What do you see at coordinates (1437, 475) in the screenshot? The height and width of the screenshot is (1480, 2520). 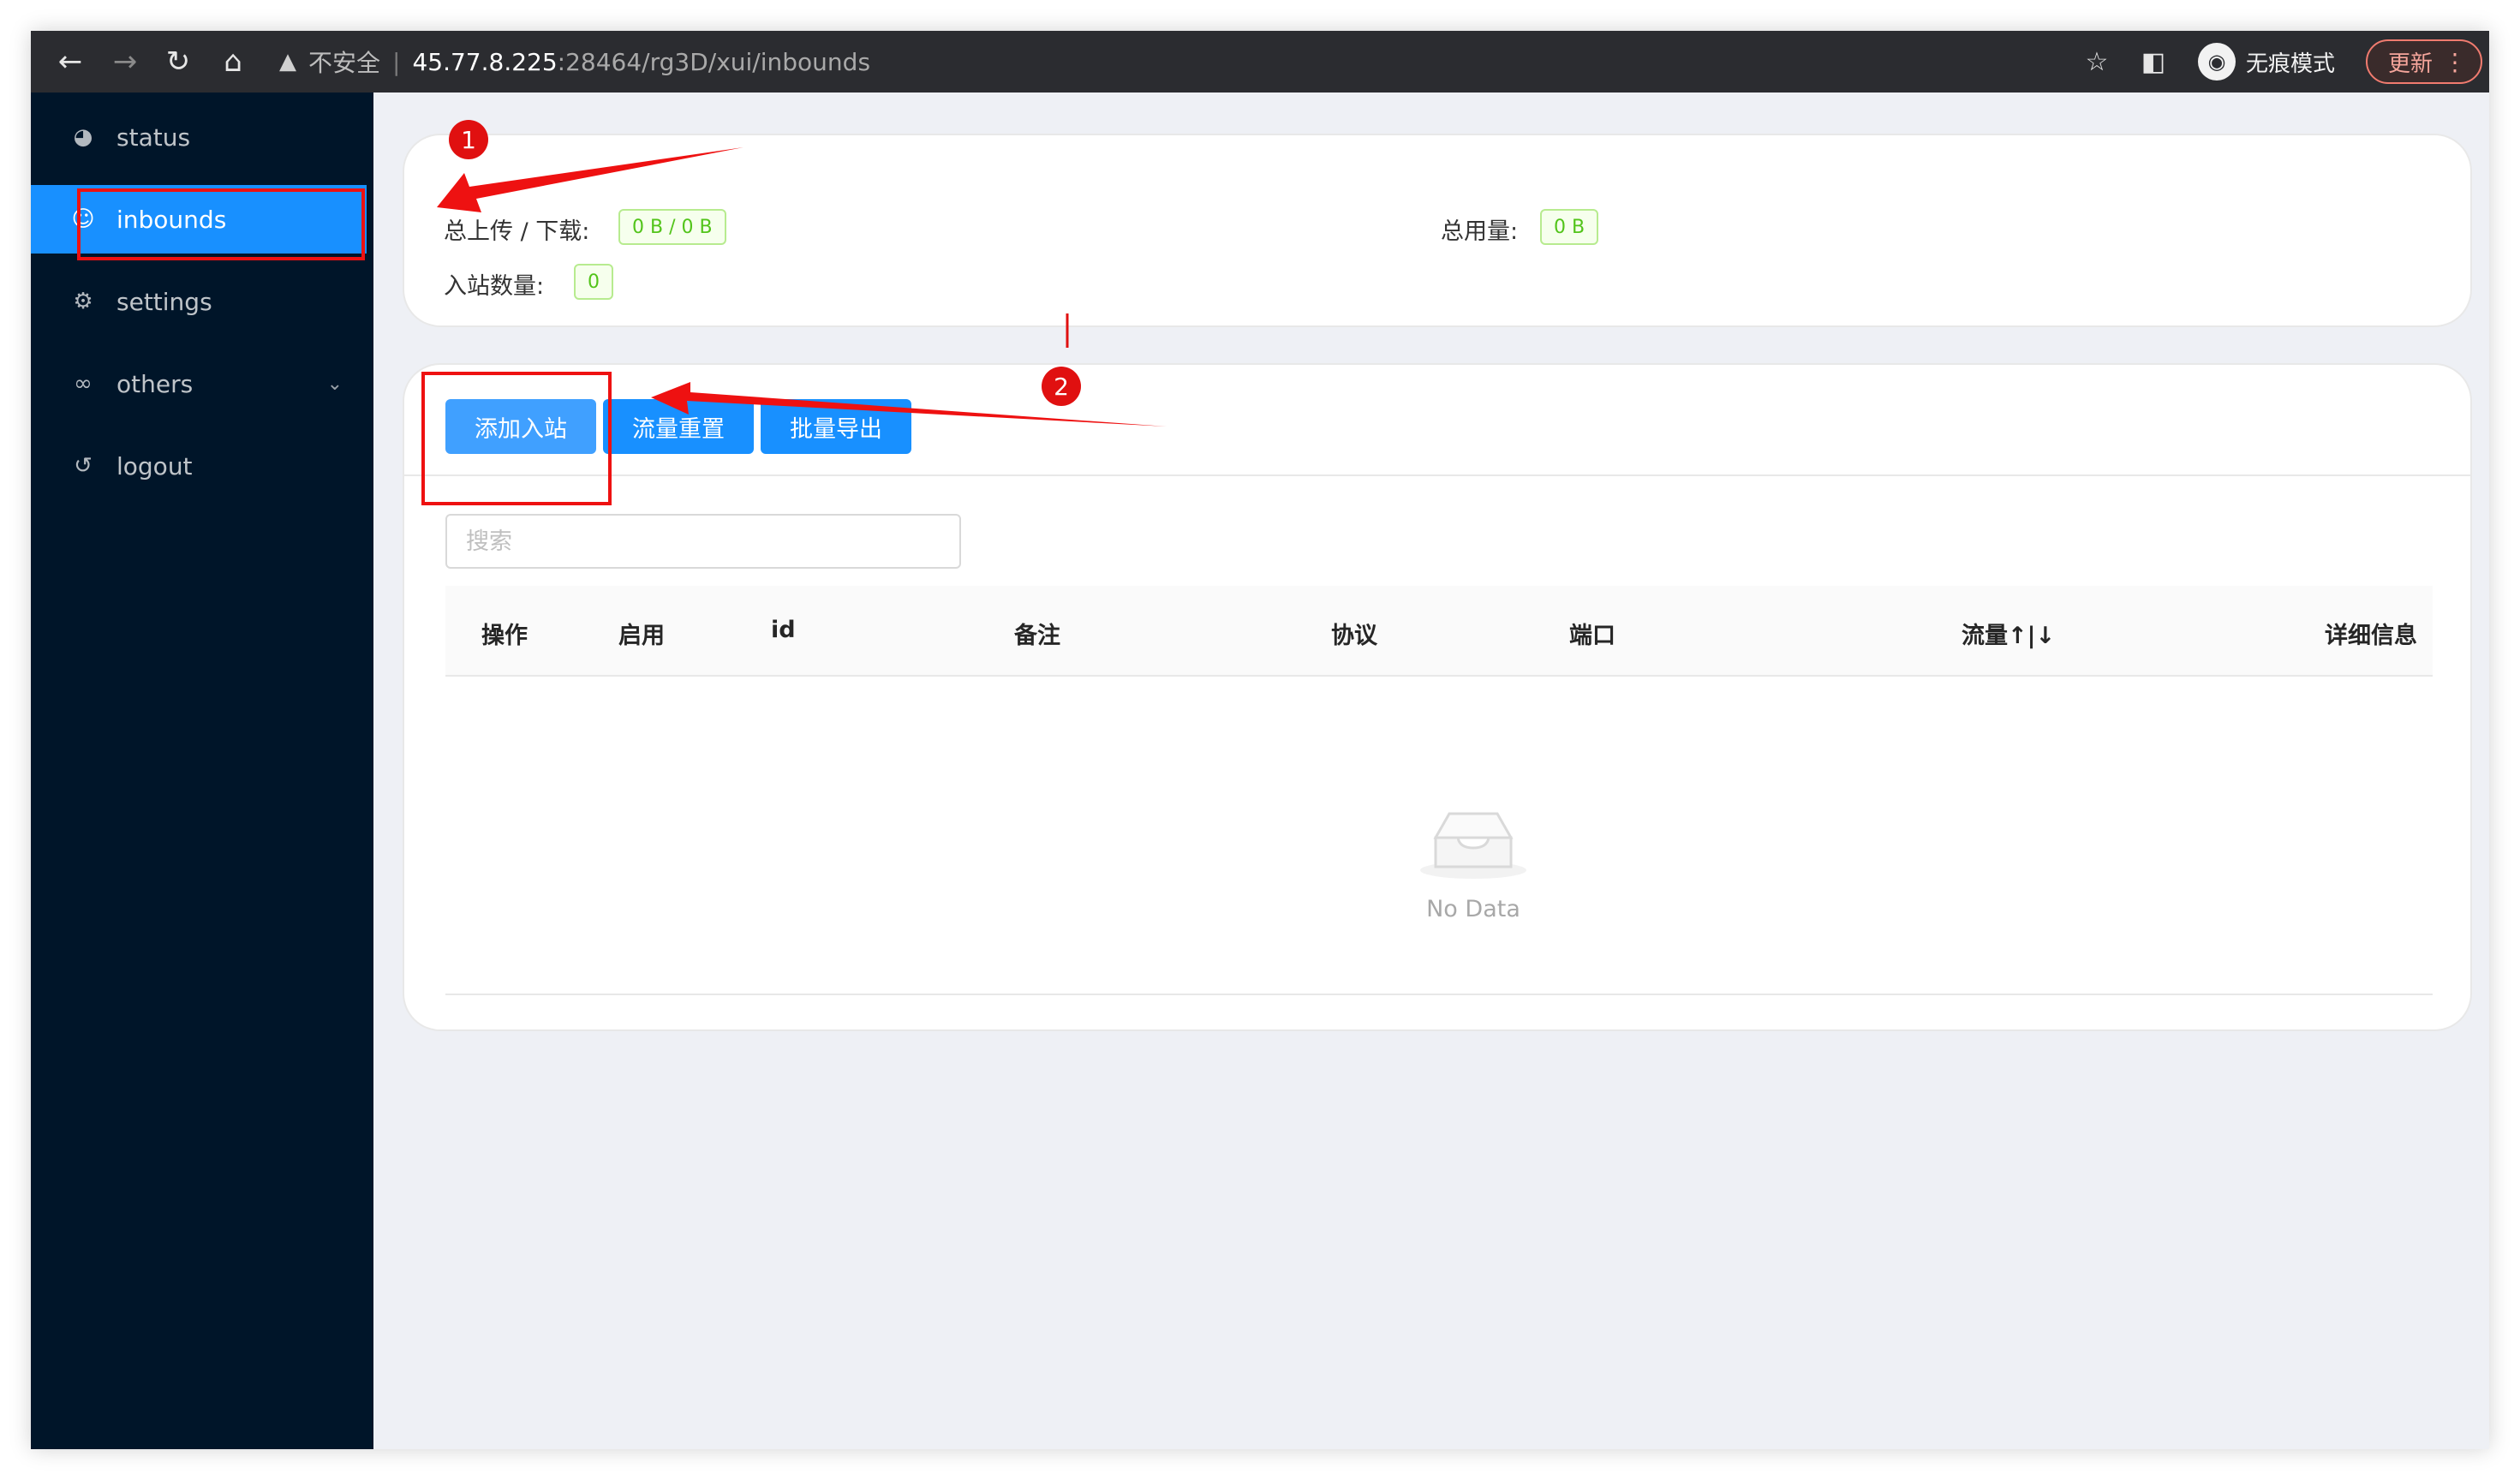 I see `card-divider` at bounding box center [1437, 475].